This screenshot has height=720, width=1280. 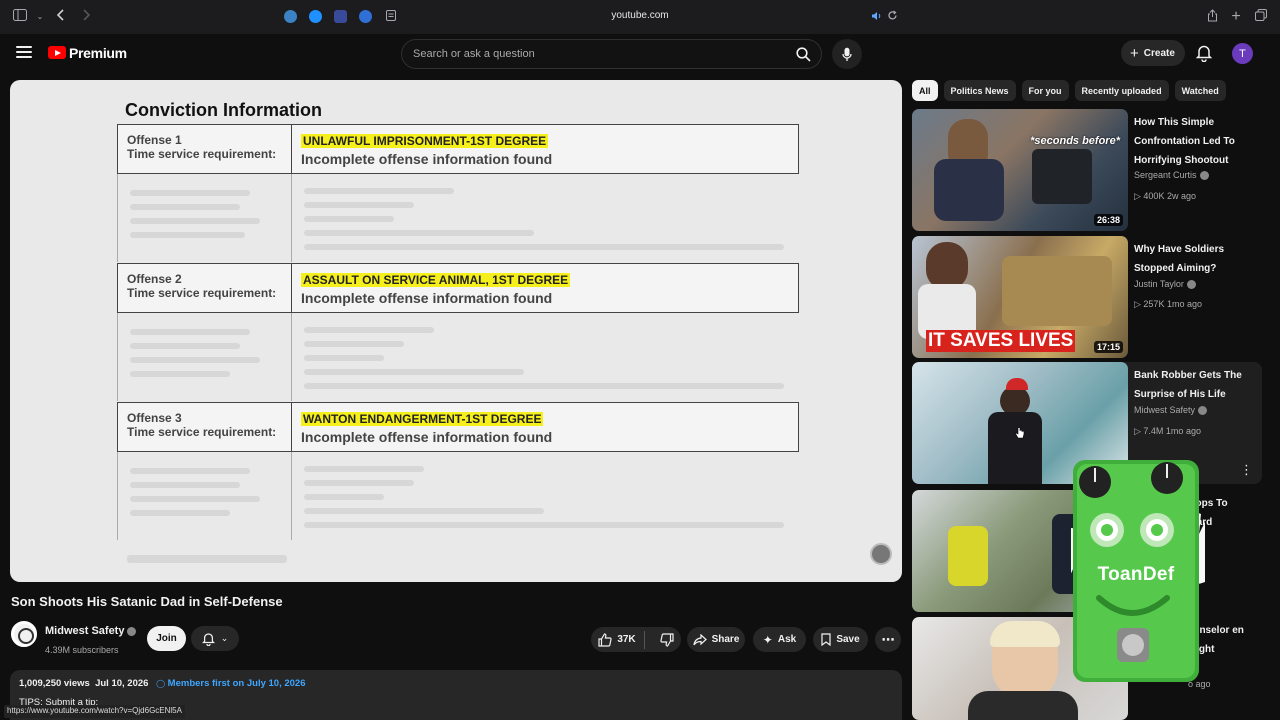 What do you see at coordinates (20, 17) in the screenshot?
I see `sidebar-toggle-icon` at bounding box center [20, 17].